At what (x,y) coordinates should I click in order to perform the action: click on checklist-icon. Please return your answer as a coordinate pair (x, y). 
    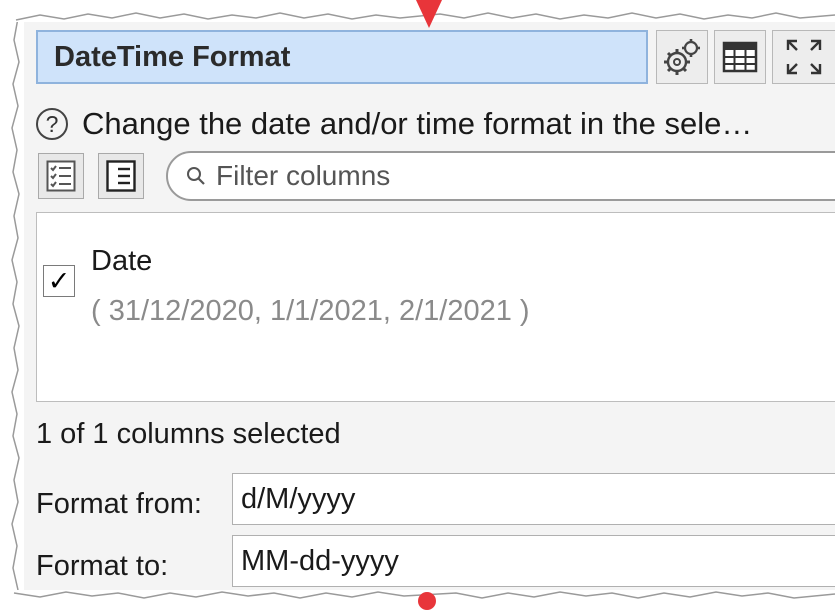
    Looking at the image, I should click on (61, 176).